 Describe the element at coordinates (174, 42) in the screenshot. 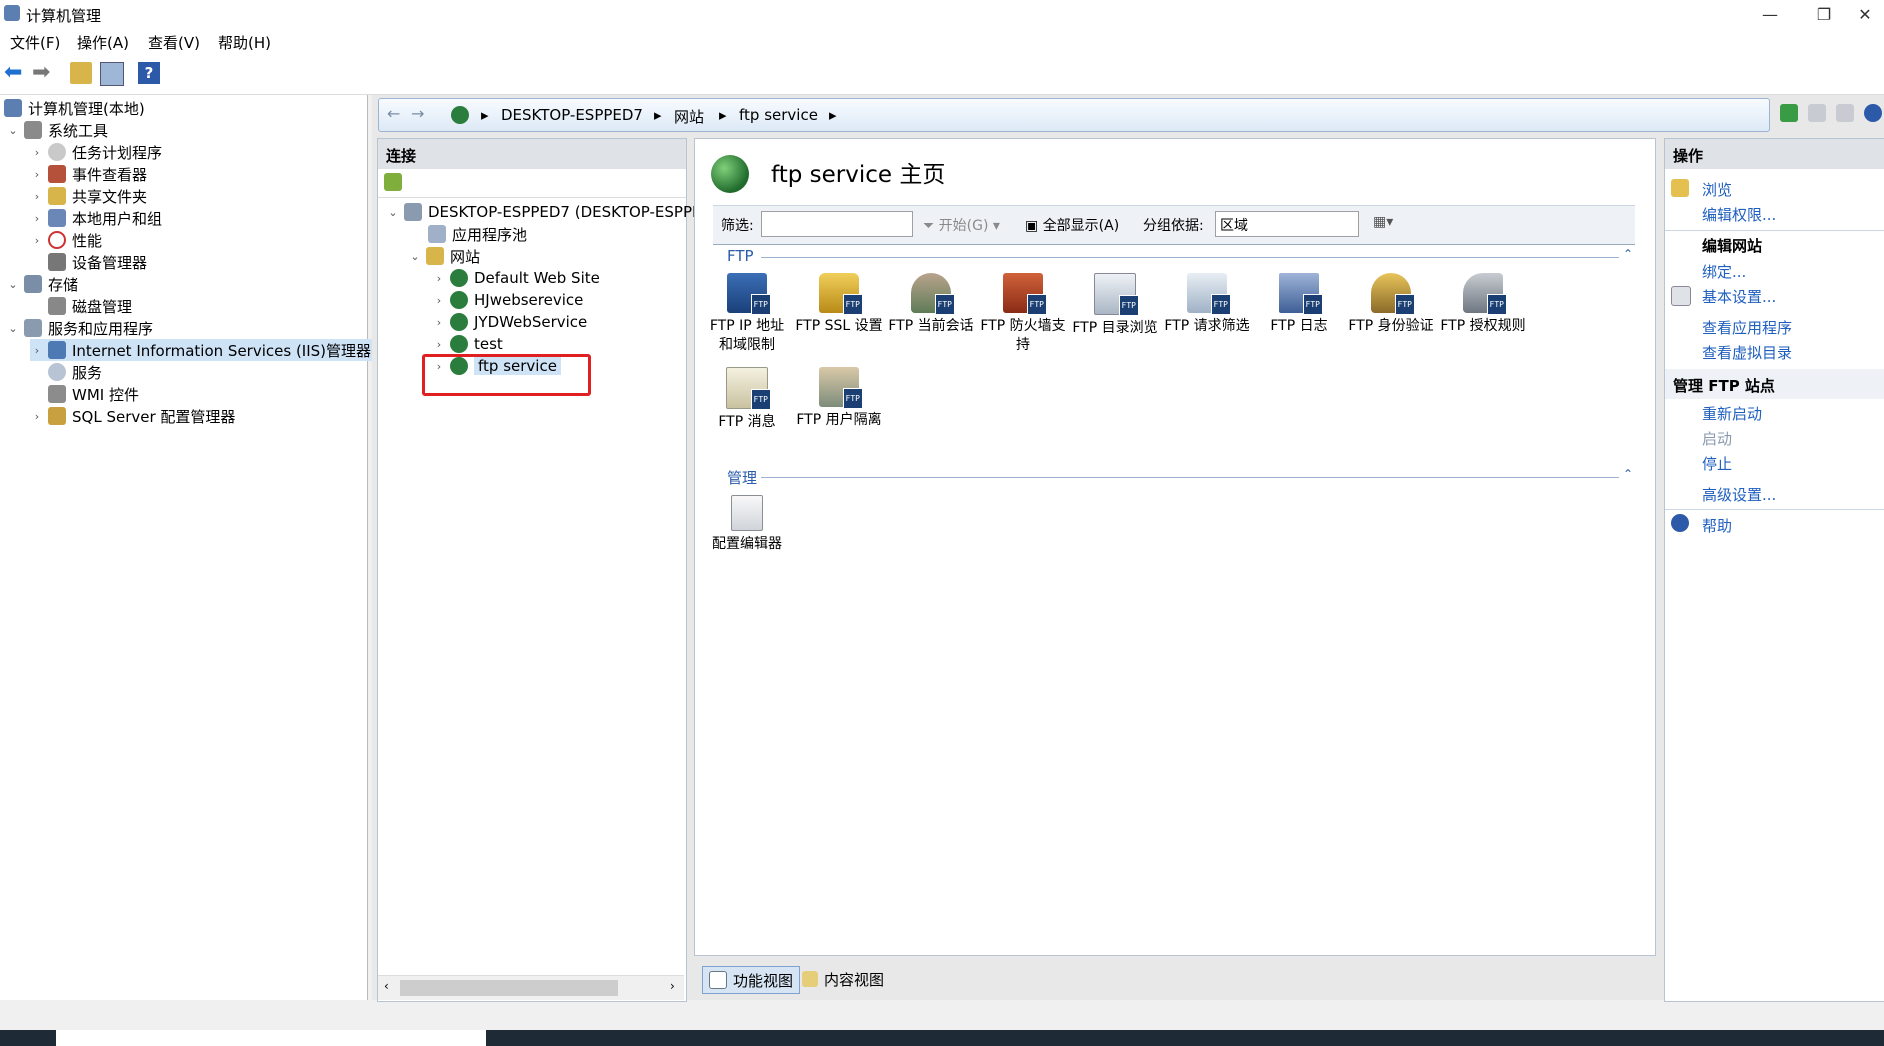

I see `menu-view: 查看(V)` at that location.